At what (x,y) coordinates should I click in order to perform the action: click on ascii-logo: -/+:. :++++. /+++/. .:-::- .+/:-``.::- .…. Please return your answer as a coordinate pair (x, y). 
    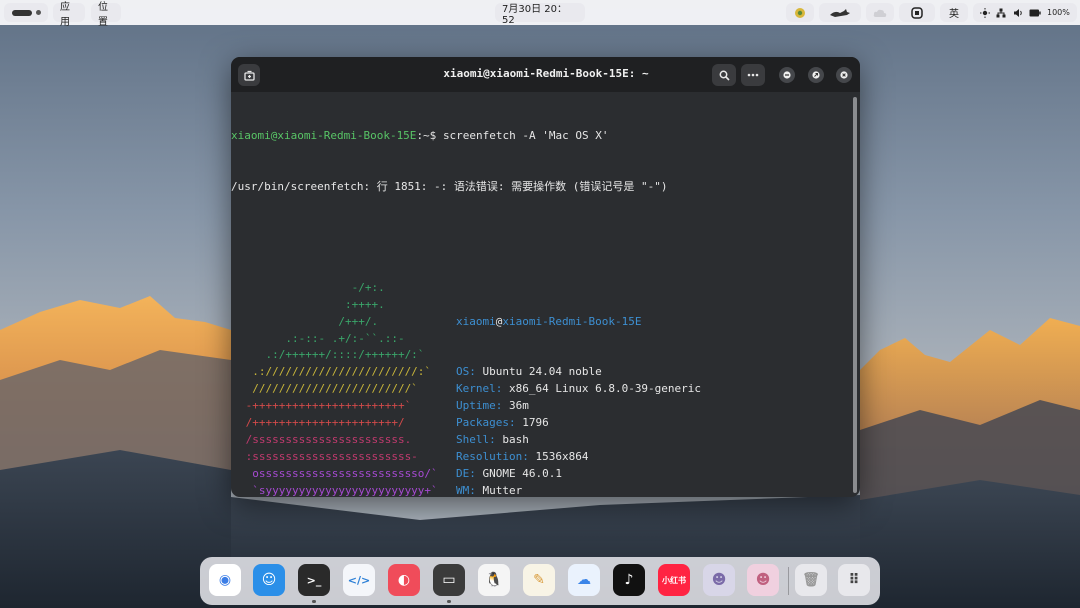
    Looking at the image, I should click on (338, 388).